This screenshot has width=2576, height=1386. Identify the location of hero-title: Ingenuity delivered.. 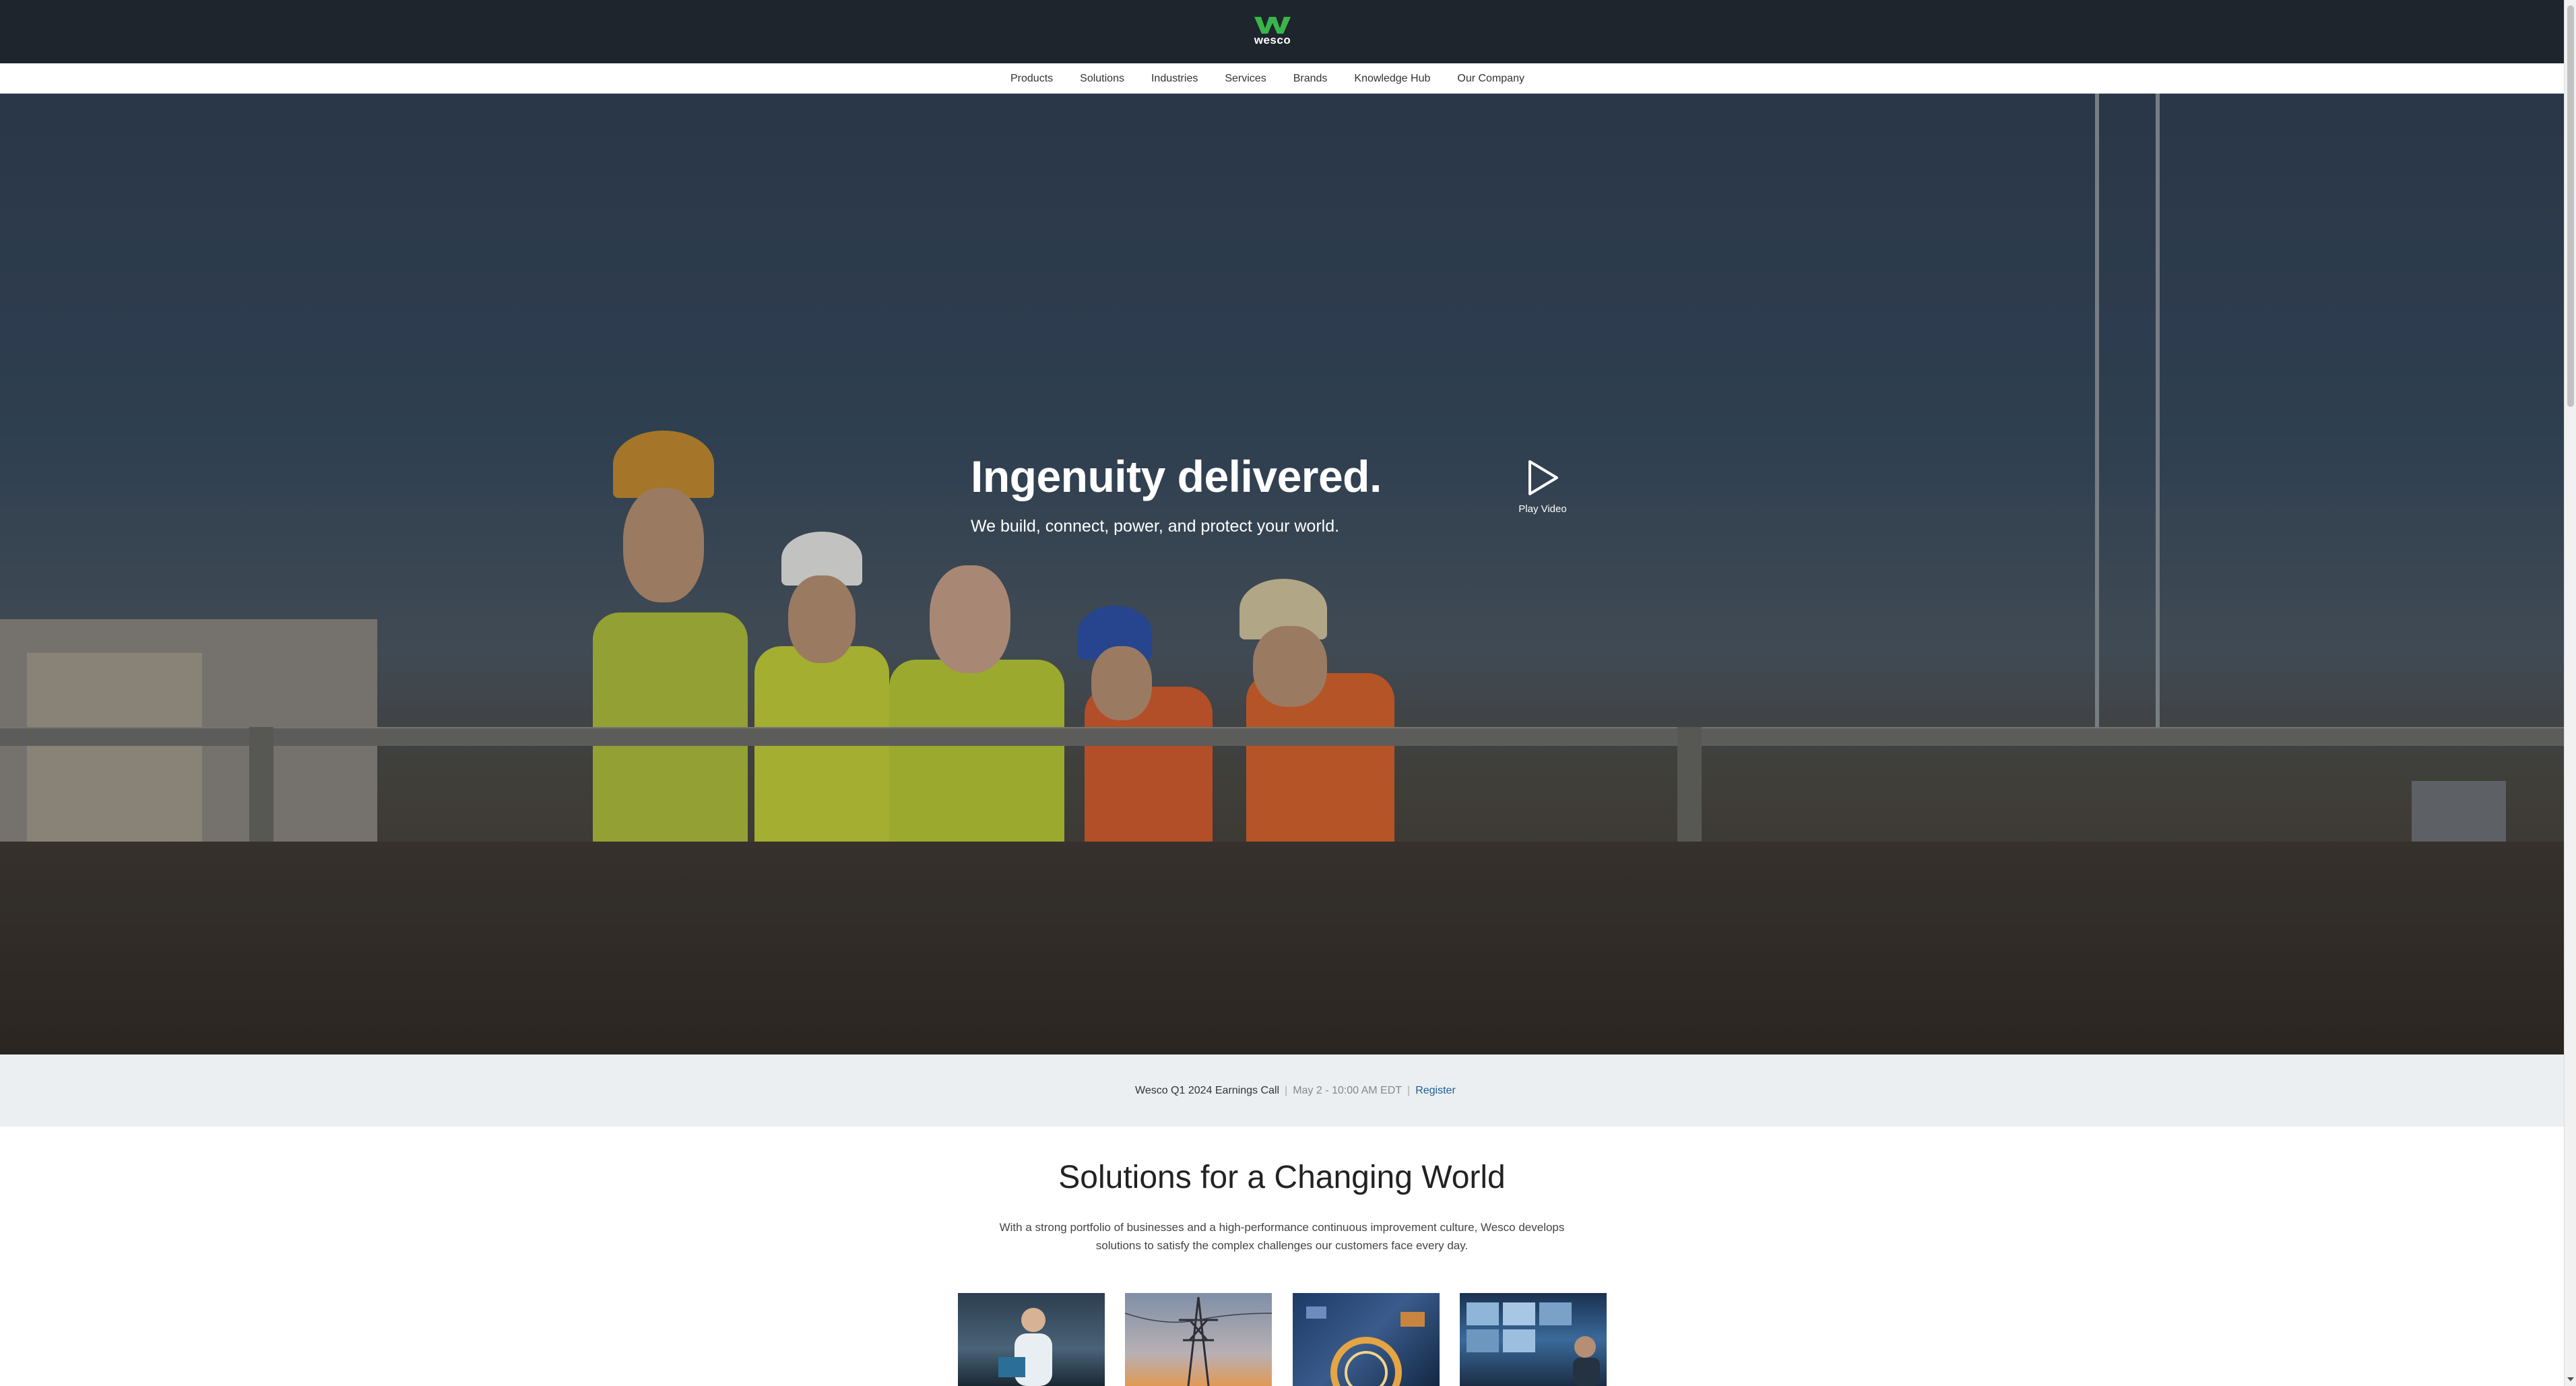
(1177, 476).